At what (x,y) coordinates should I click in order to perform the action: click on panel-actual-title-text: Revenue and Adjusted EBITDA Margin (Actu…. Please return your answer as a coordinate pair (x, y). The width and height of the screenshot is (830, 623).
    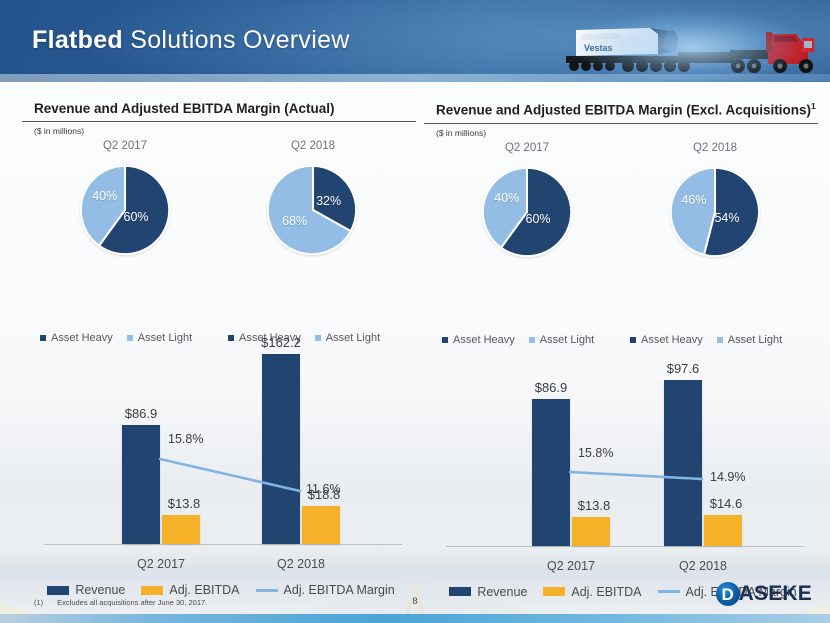
    Looking at the image, I should click on (184, 108).